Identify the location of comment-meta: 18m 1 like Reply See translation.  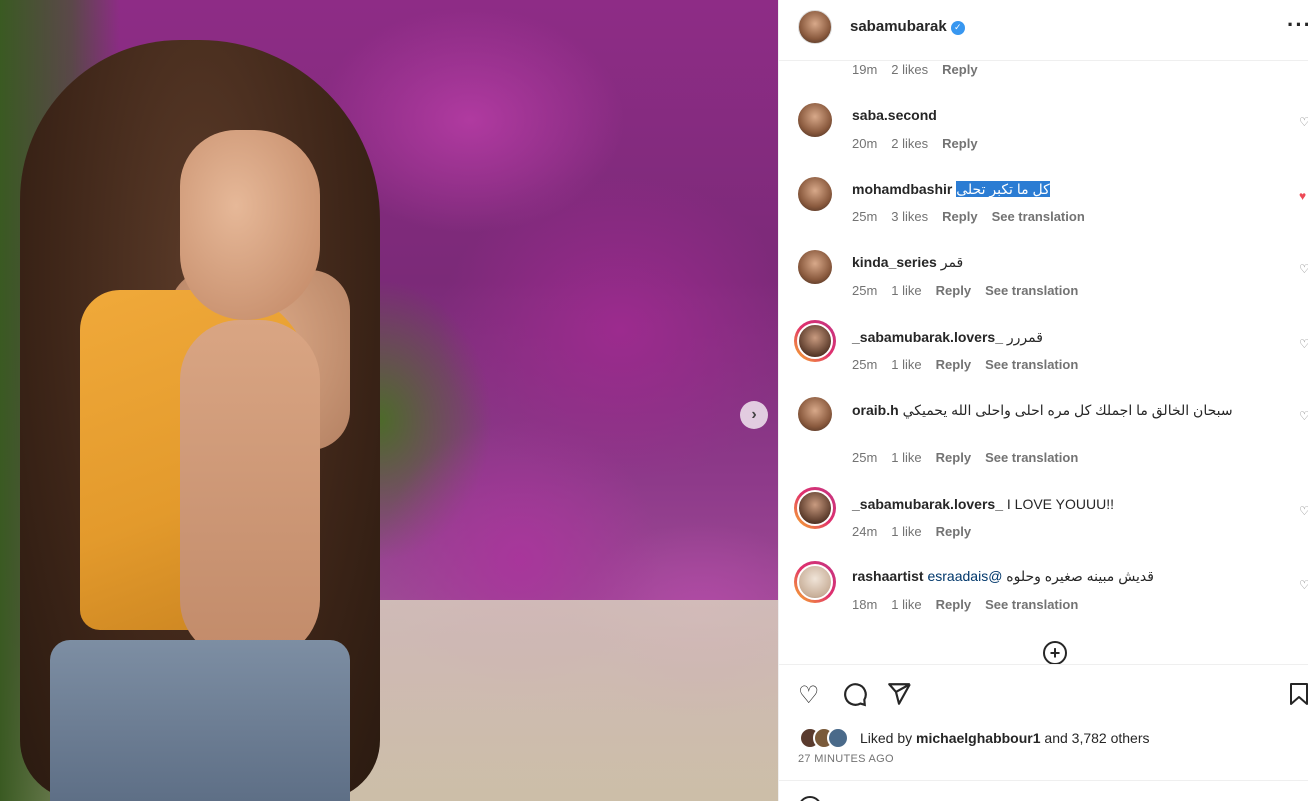
(965, 604).